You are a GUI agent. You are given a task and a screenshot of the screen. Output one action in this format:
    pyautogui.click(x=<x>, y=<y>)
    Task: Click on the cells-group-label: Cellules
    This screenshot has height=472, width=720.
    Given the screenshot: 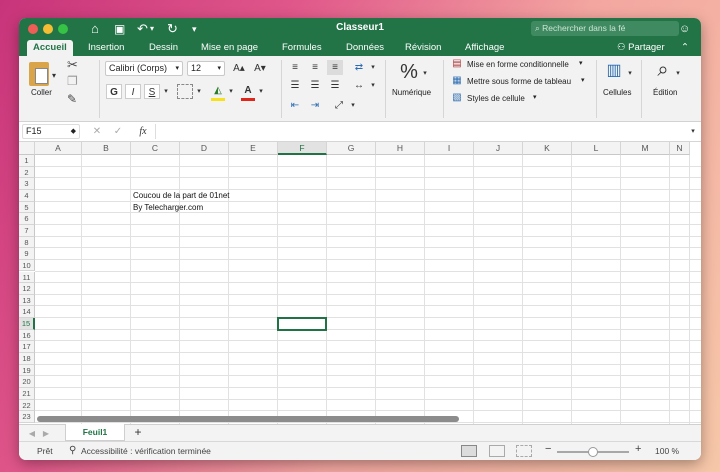 What is the action you would take?
    pyautogui.click(x=617, y=92)
    